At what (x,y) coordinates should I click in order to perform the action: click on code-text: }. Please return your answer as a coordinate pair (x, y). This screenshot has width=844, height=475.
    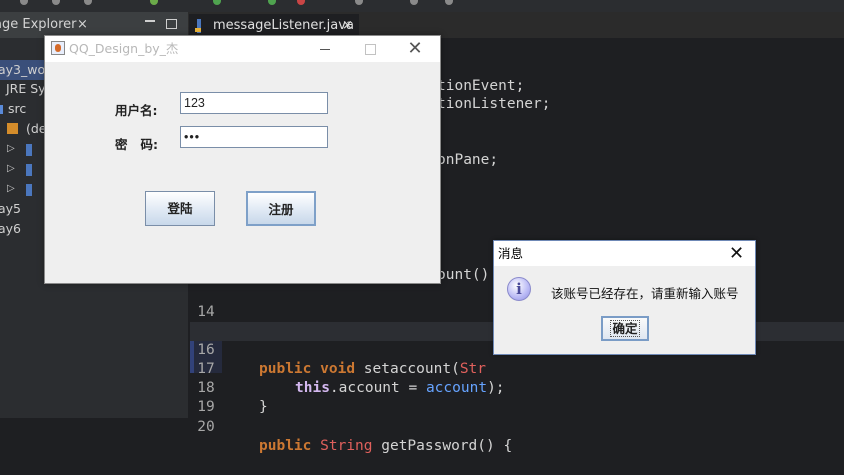
    Looking at the image, I should click on (263, 407).